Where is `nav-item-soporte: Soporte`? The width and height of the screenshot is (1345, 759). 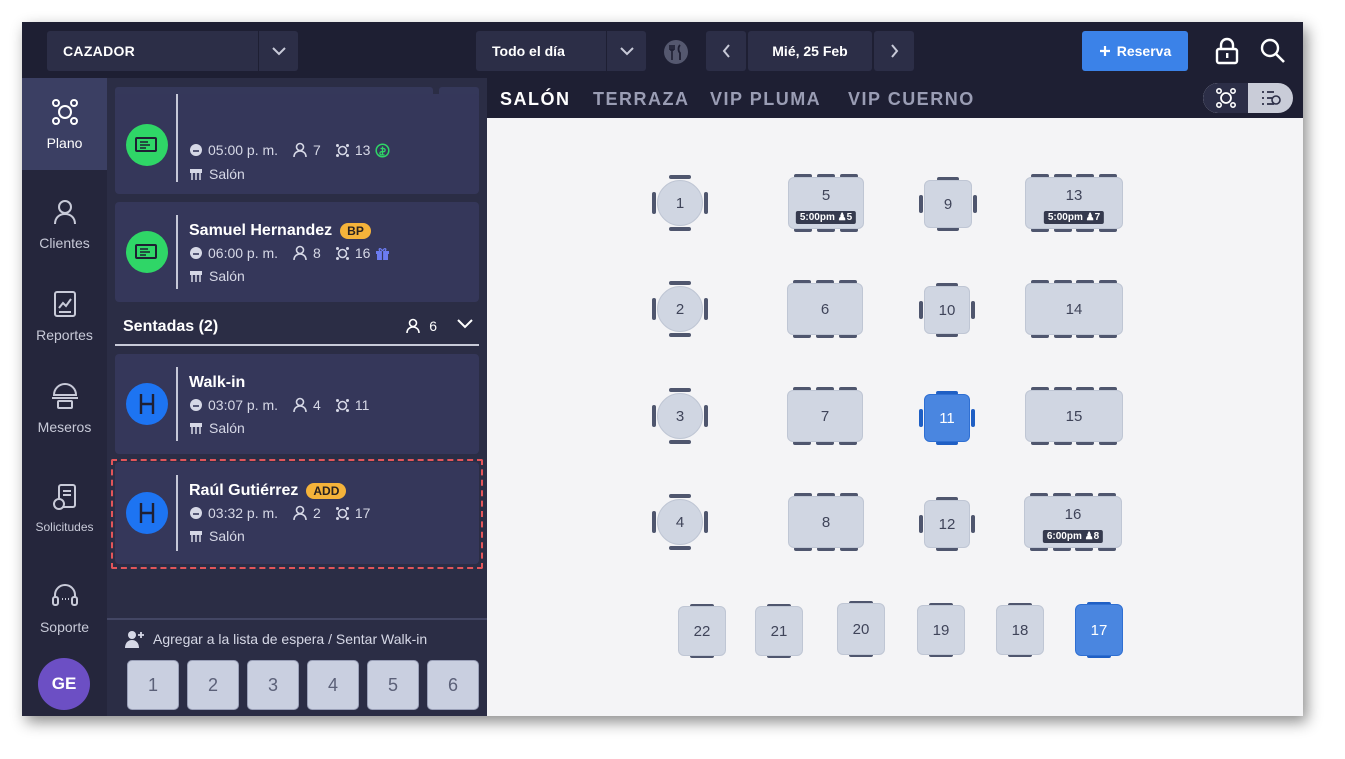
nav-item-soporte: Soporte is located at coordinates (64, 608).